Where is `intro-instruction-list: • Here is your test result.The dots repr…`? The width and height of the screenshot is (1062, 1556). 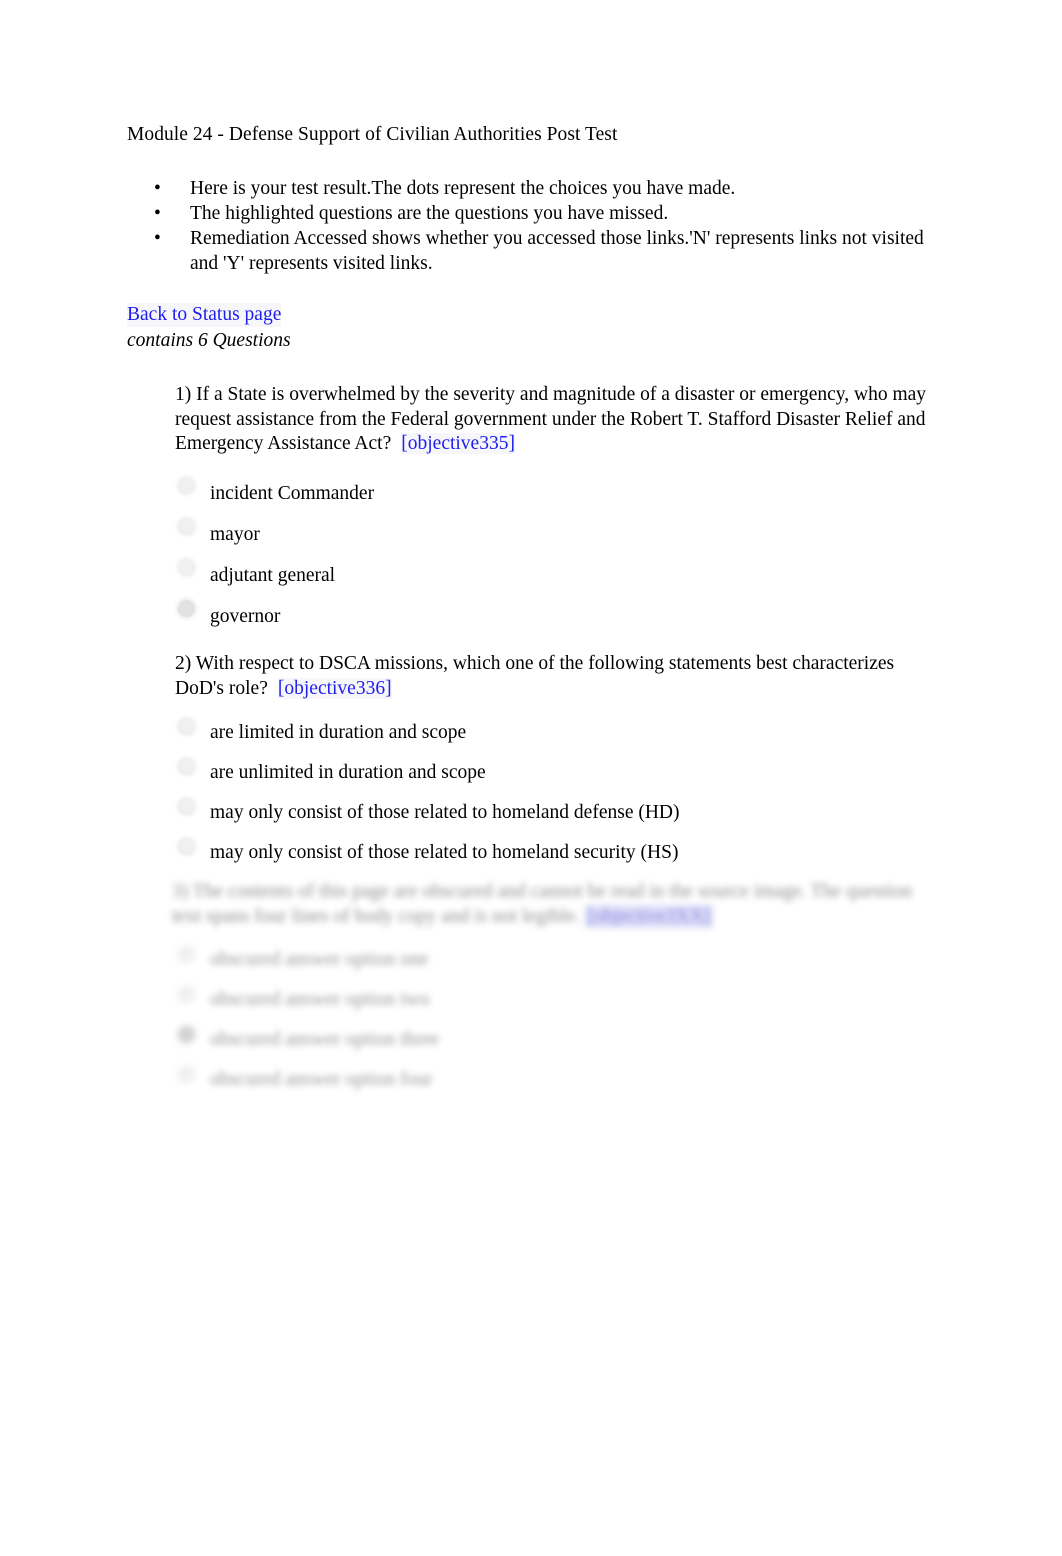
intro-instruction-list: • Here is your test result.The dots repr… is located at coordinates (547, 227).